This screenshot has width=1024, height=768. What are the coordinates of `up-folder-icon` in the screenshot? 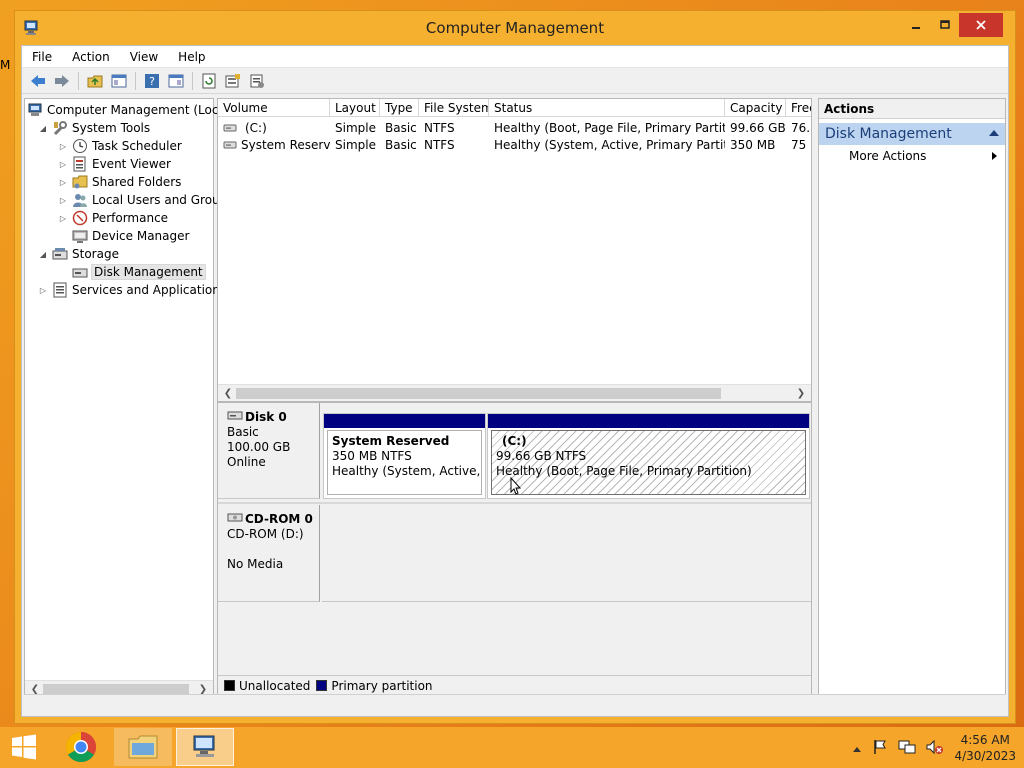 It's located at (95, 81).